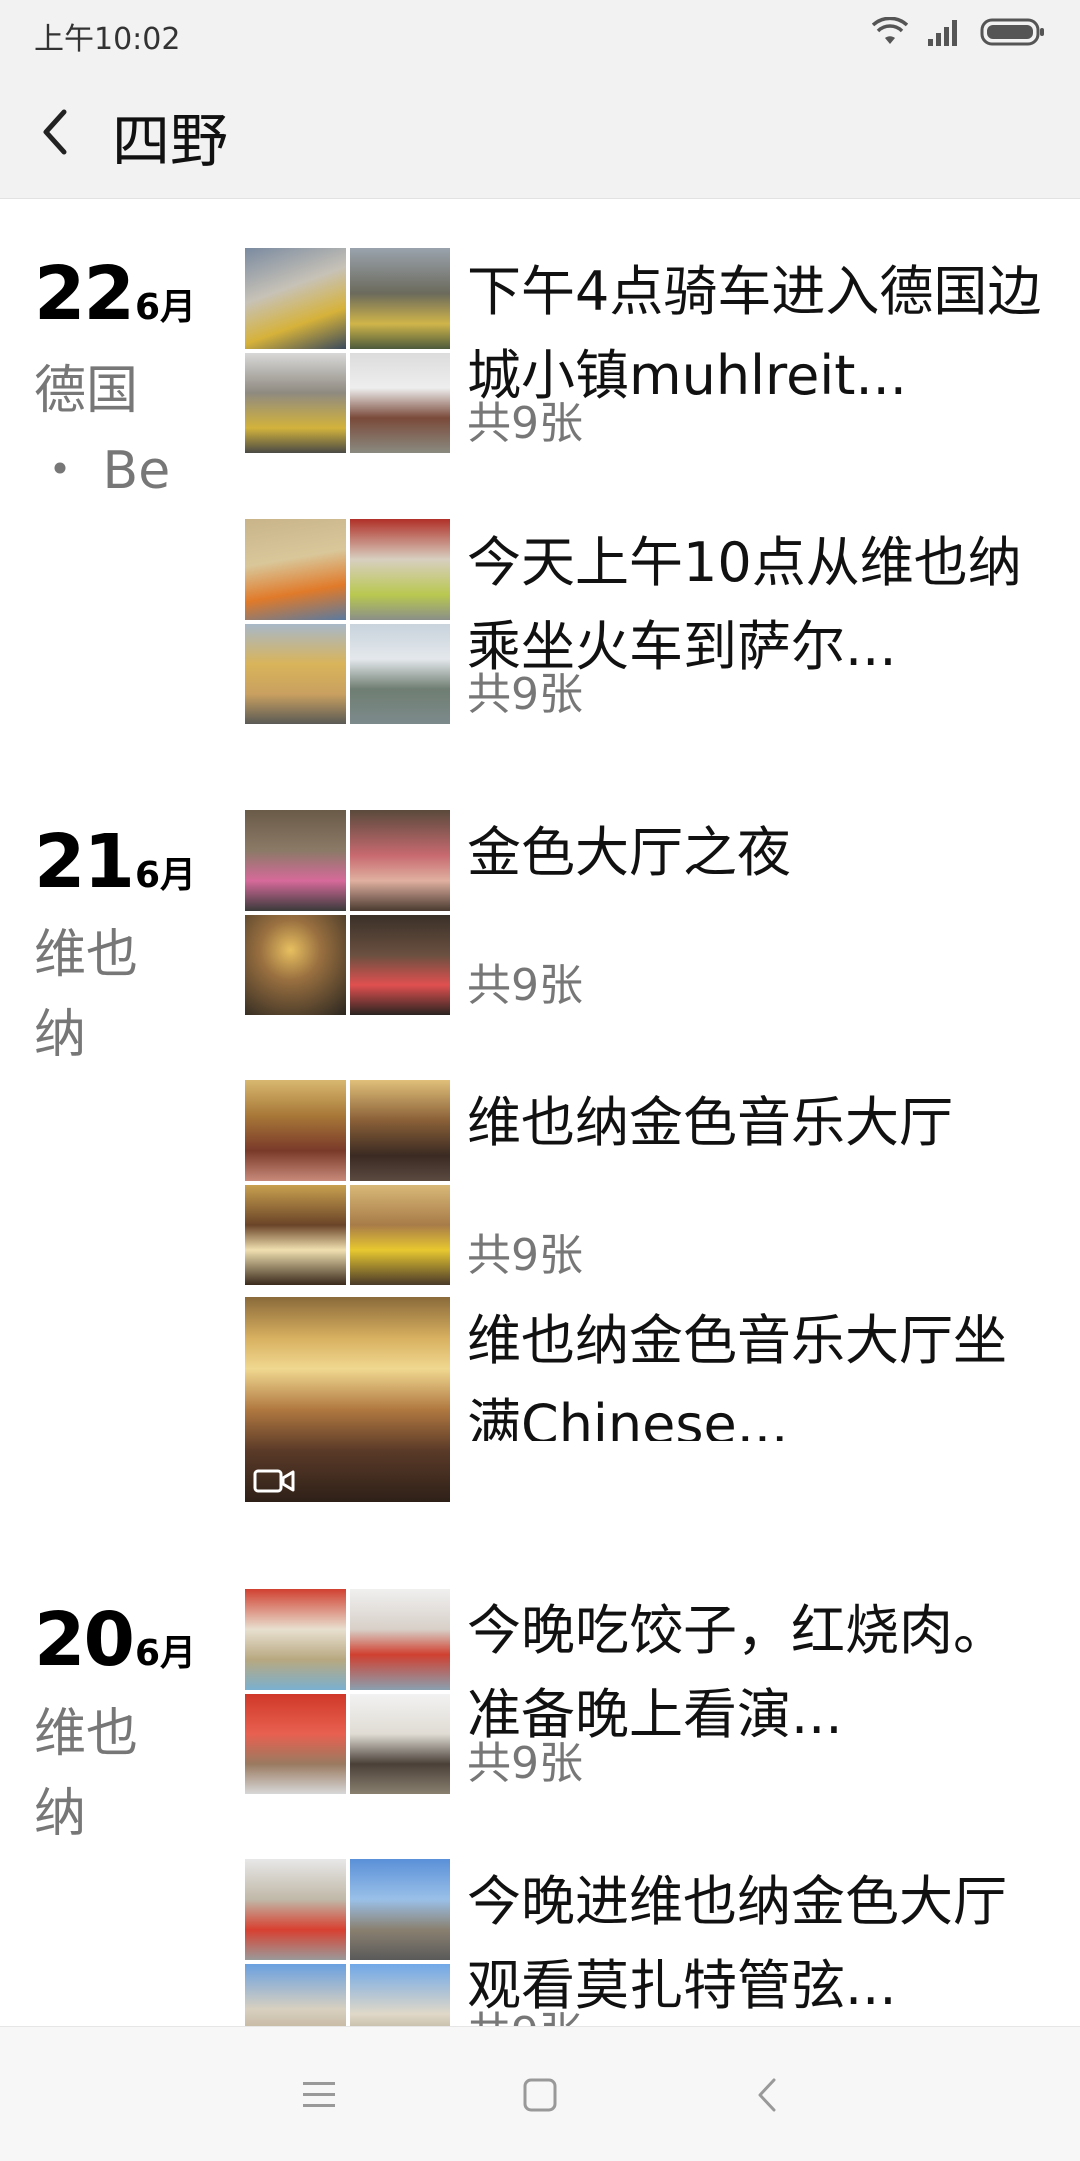 The height and width of the screenshot is (2161, 1080). What do you see at coordinates (84, 1640) in the screenshot?
I see `date-day: 20` at bounding box center [84, 1640].